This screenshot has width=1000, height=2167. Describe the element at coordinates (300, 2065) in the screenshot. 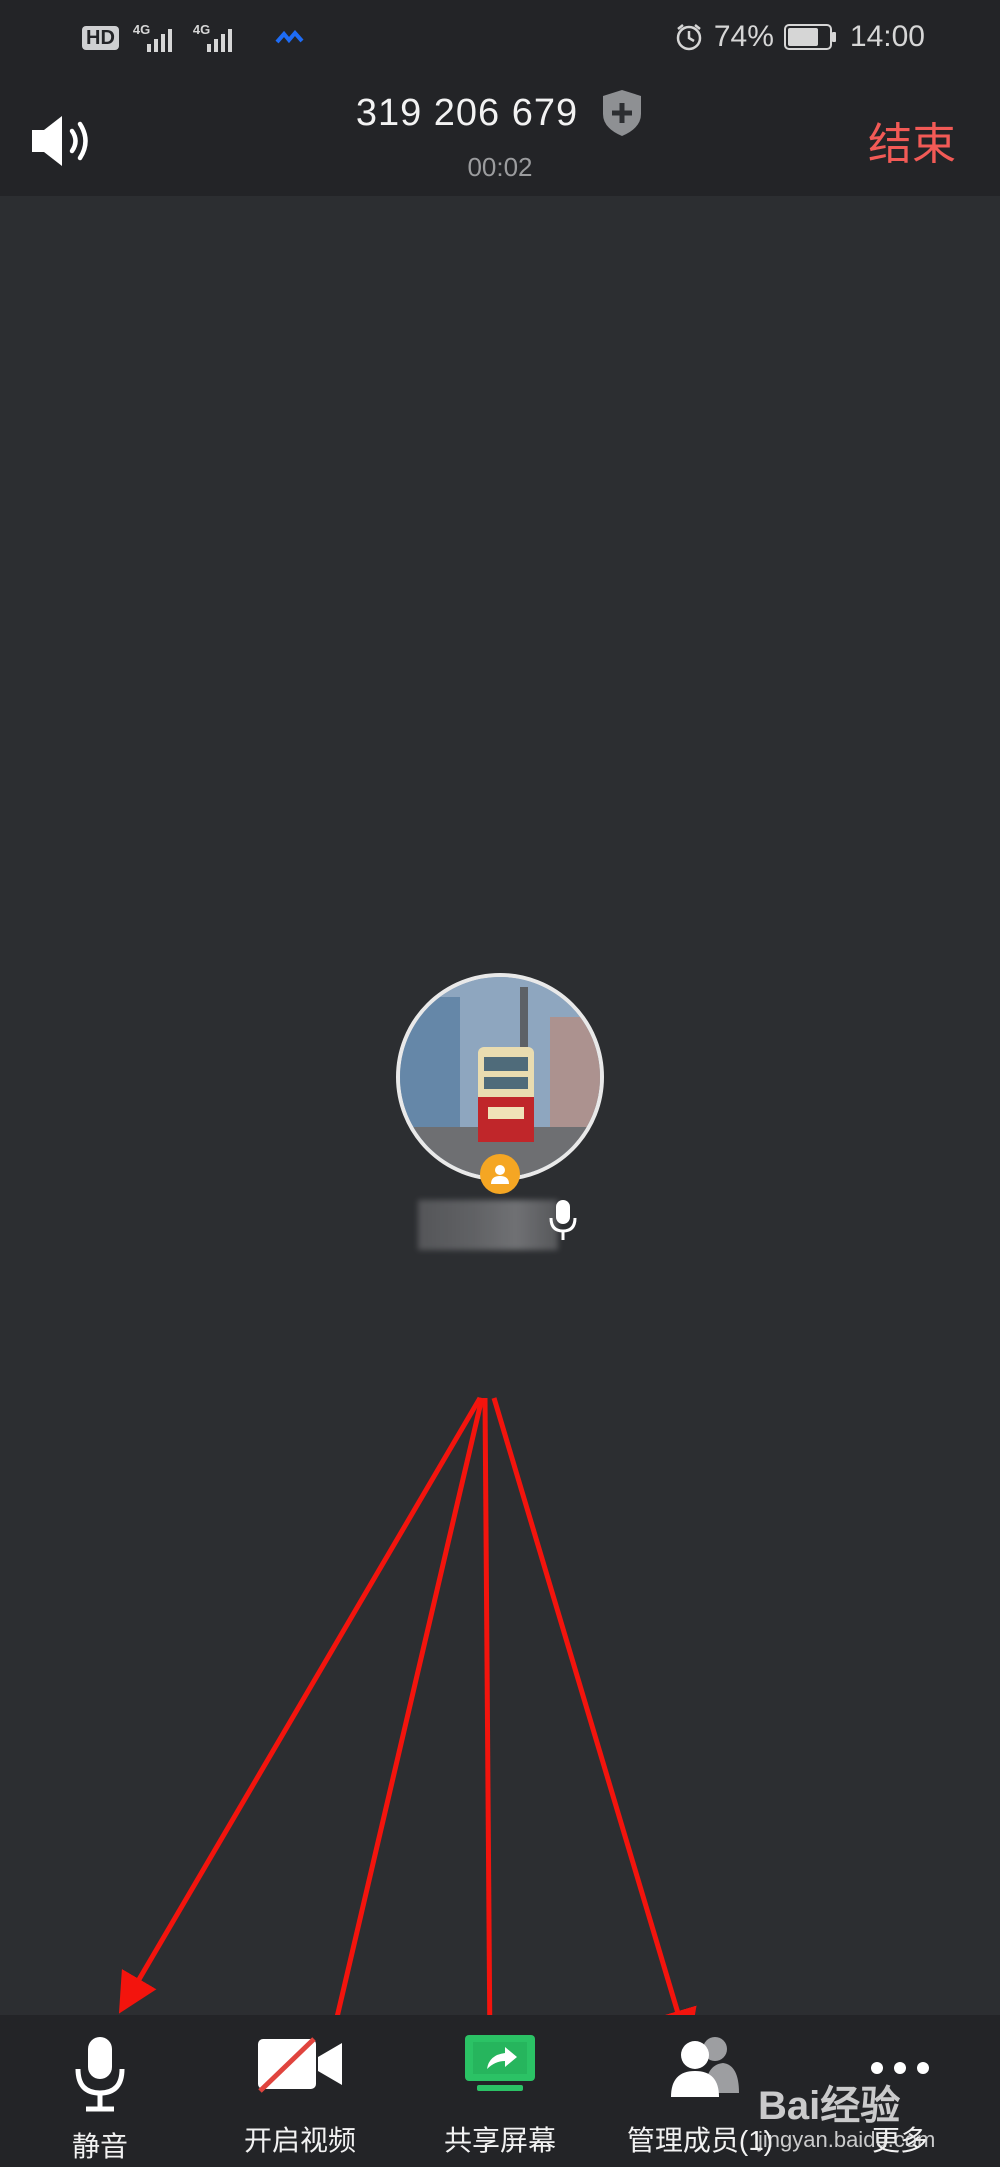

I see `video-off-icon` at that location.